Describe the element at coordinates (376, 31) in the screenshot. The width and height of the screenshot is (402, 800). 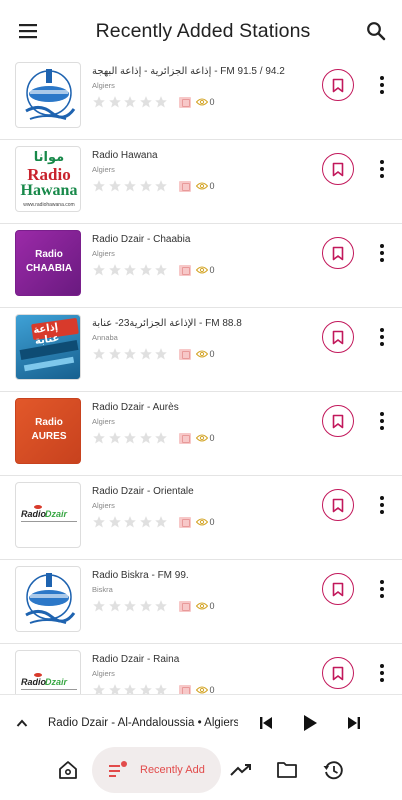
I see `search-button` at that location.